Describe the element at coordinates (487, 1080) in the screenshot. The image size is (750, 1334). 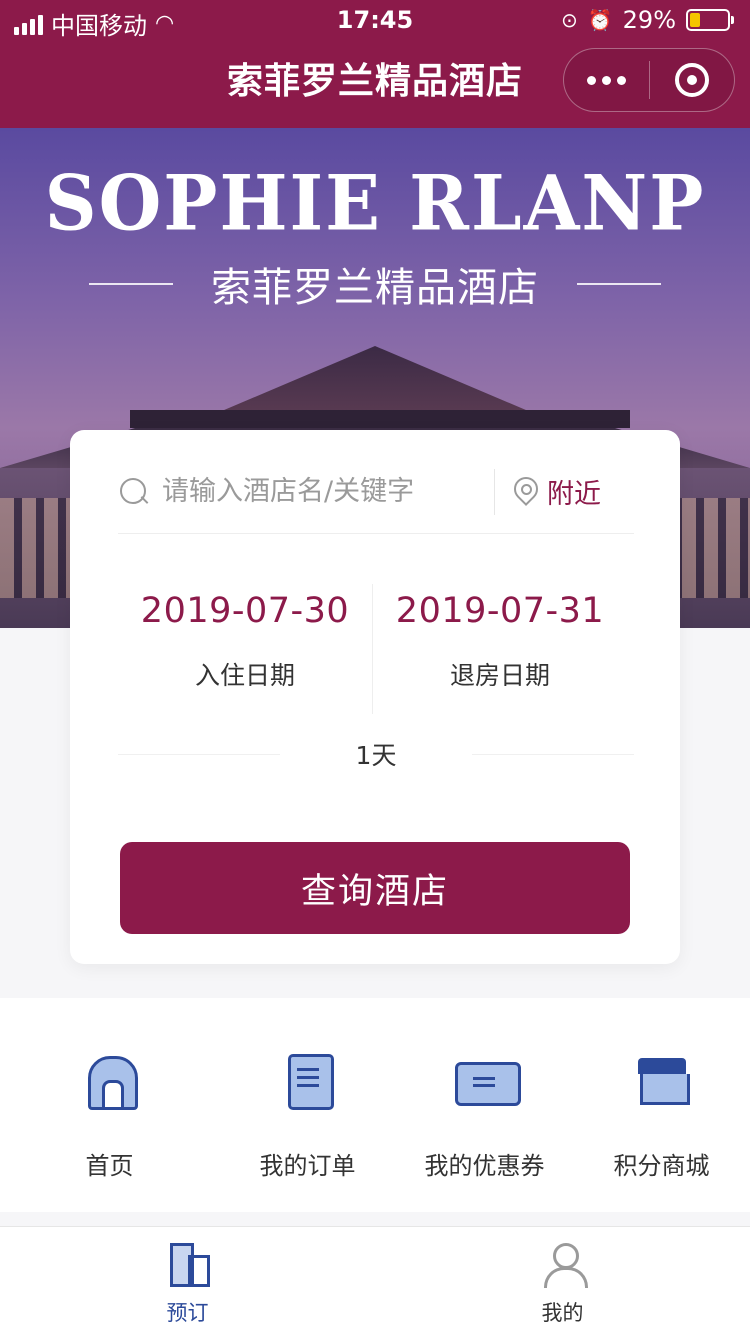
I see `coupon-icon` at that location.